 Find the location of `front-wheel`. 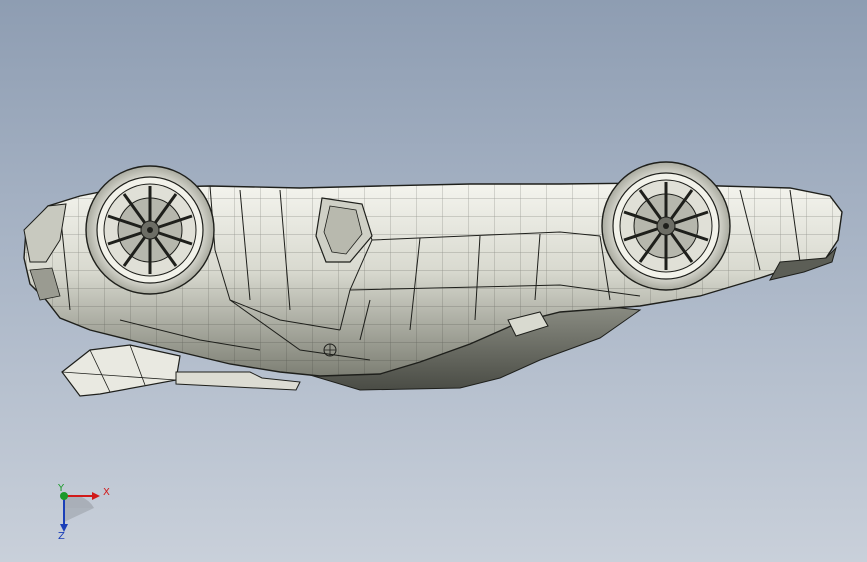

front-wheel is located at coordinates (666, 226).